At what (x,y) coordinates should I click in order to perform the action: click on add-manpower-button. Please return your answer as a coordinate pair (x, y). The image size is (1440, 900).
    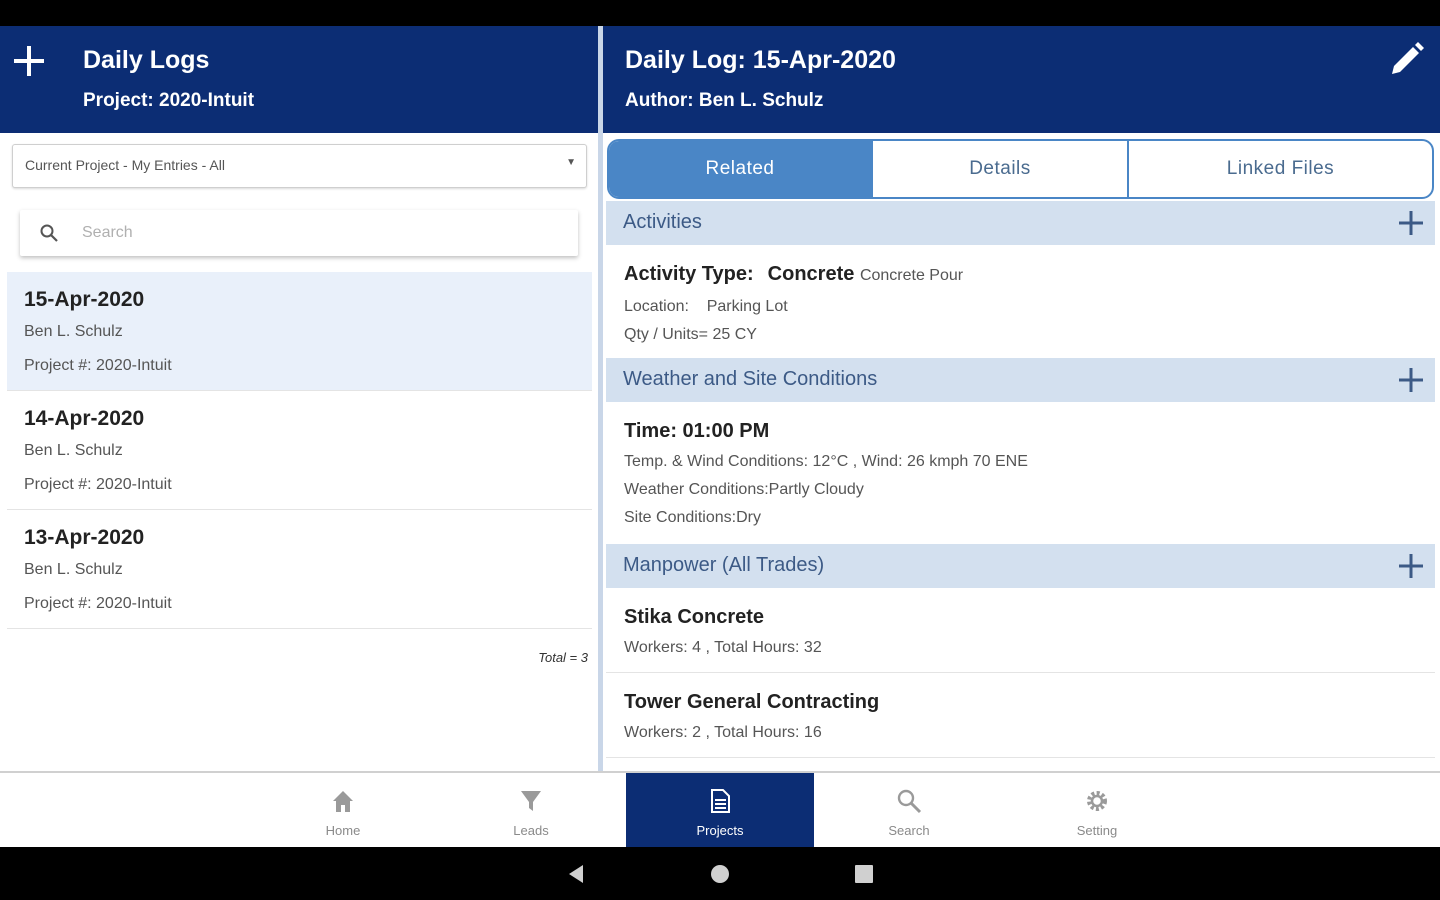
    Looking at the image, I should click on (1411, 566).